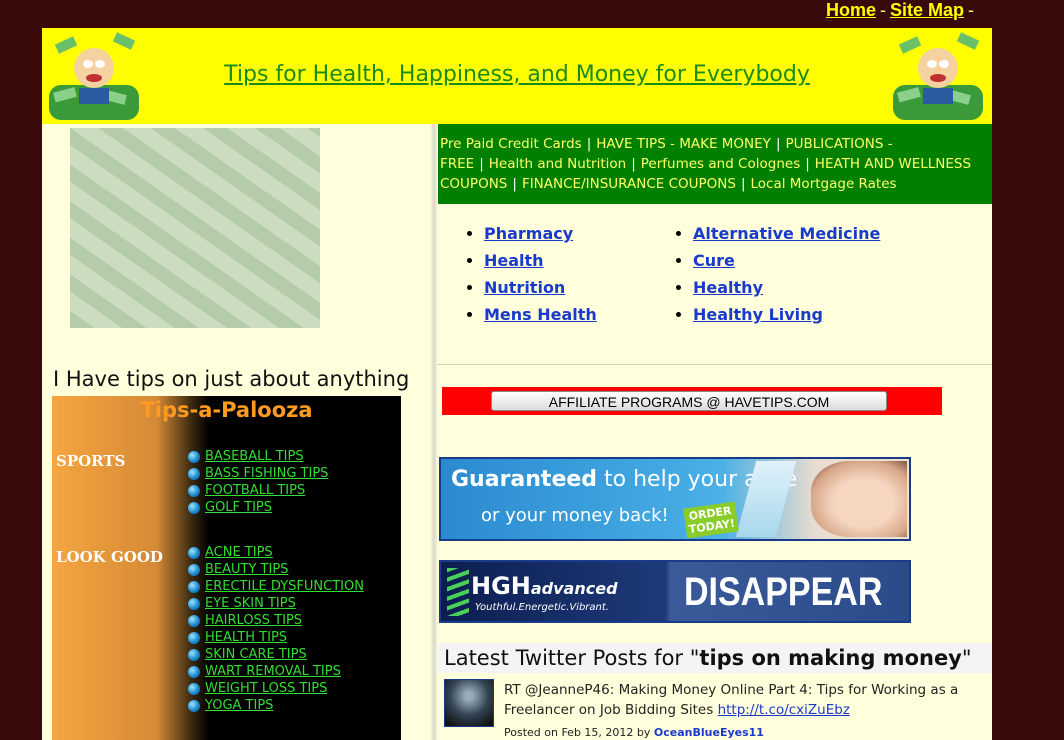 This screenshot has width=1064, height=740. I want to click on nav-link-perfumes: Perfumes and Colognes, so click(720, 164).